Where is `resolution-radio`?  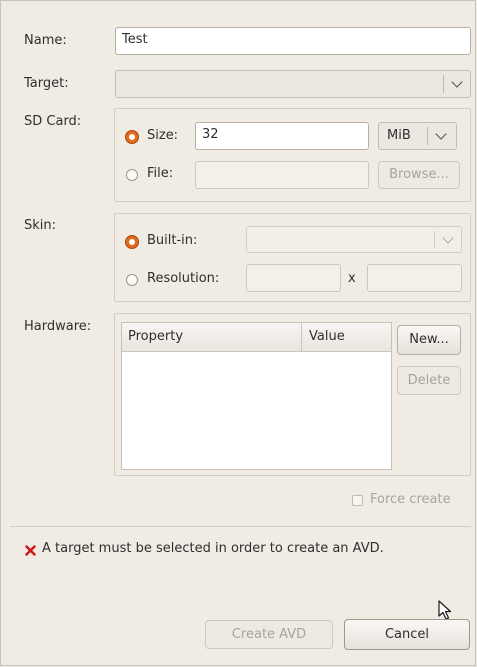
resolution-radio is located at coordinates (132, 280).